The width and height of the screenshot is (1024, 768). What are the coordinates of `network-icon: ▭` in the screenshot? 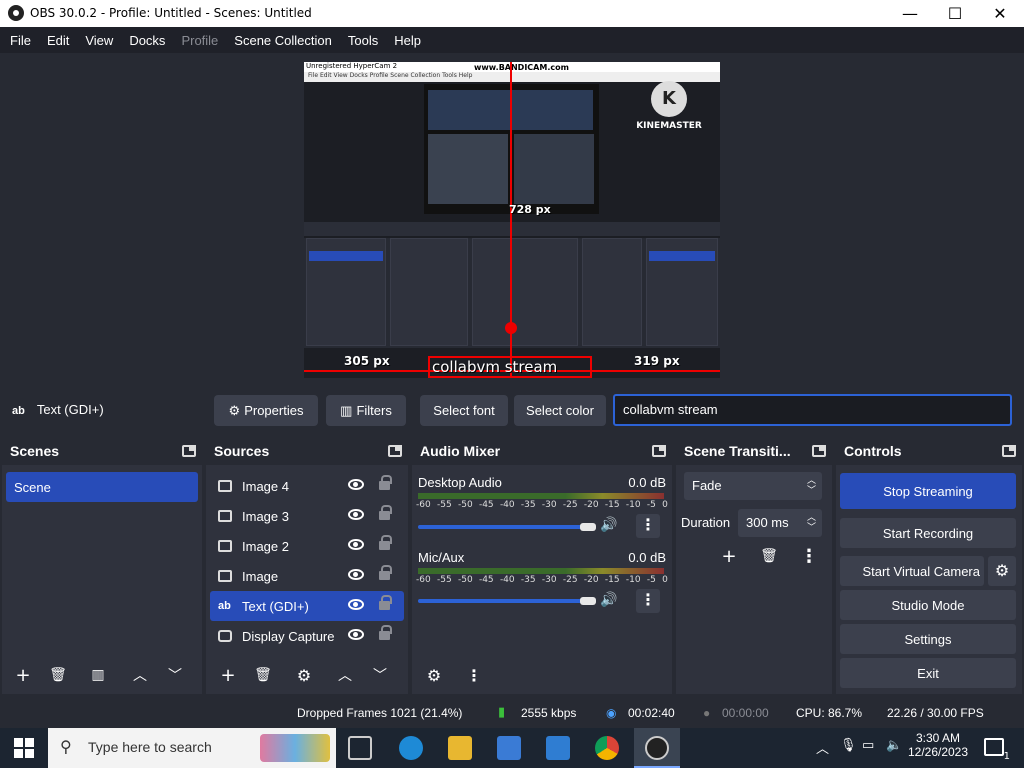 It's located at (868, 745).